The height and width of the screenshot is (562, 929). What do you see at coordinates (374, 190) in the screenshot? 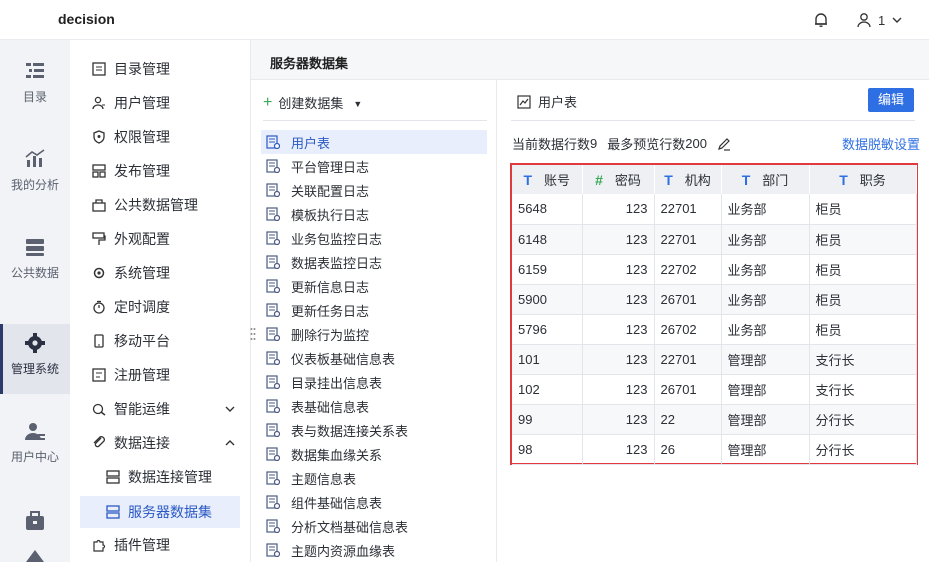
I see `dataset-item: 关联配置日志` at bounding box center [374, 190].